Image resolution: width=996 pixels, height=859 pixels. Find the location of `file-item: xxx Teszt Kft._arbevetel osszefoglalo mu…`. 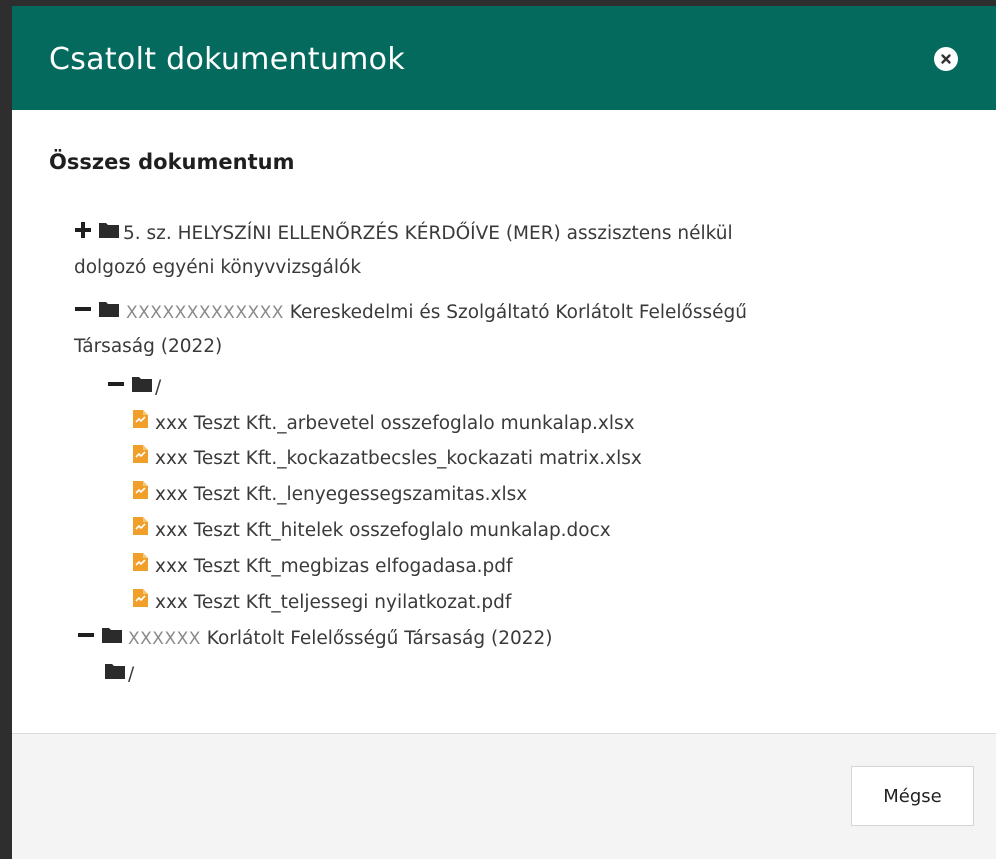

file-item: xxx Teszt Kft._arbevetel osszefoglalo mu… is located at coordinates (383, 424).